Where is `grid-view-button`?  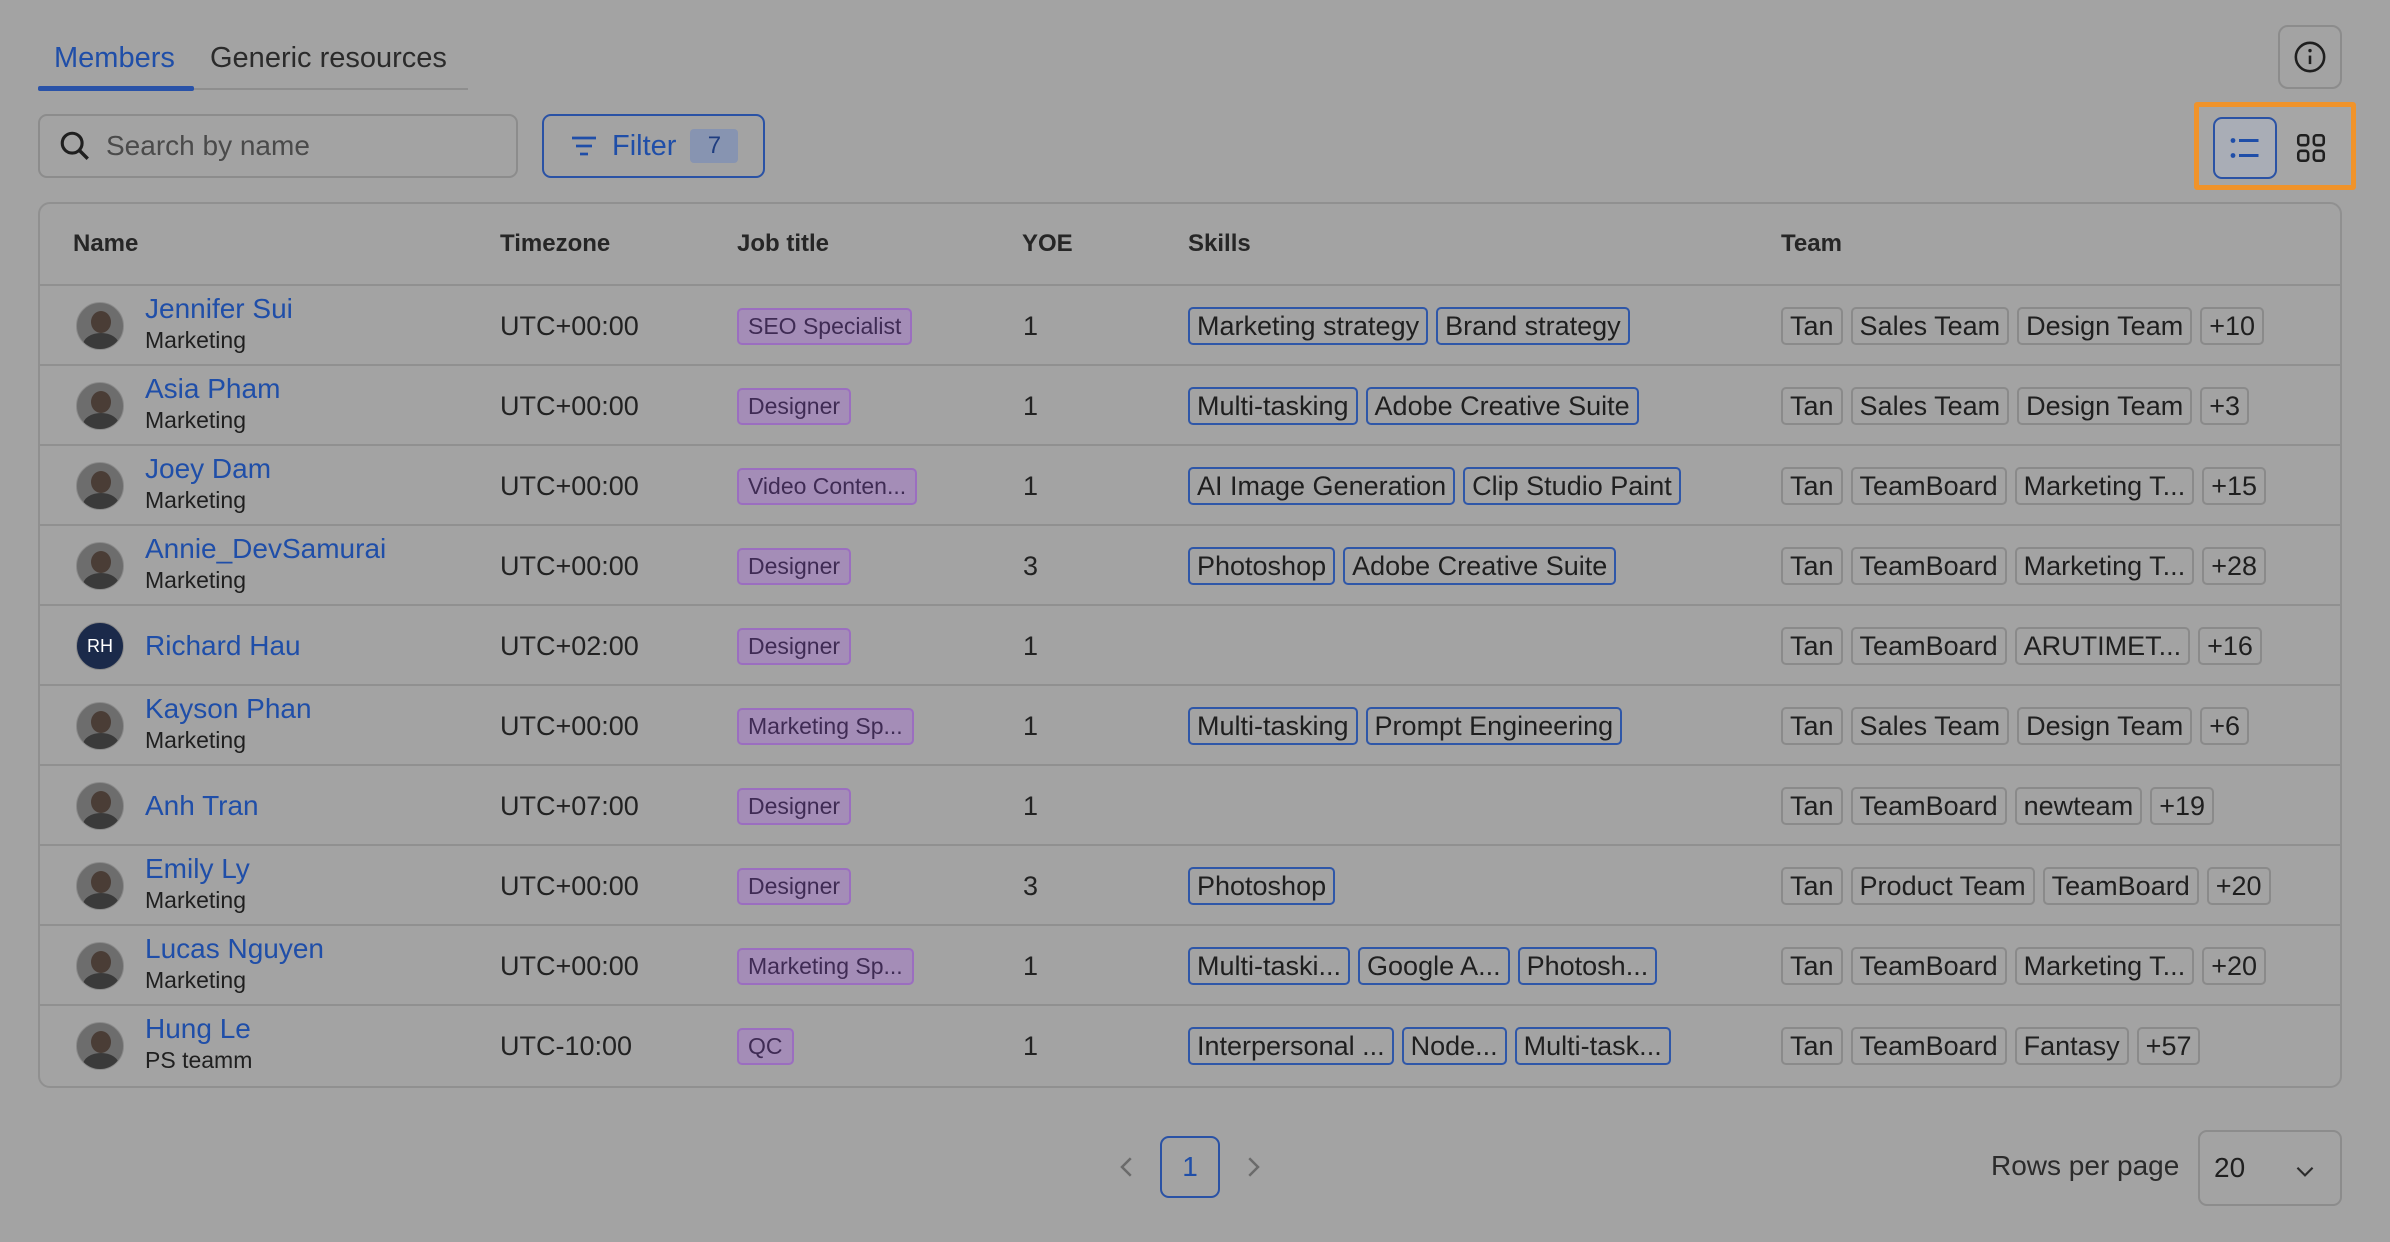
grid-view-button is located at coordinates (2311, 148).